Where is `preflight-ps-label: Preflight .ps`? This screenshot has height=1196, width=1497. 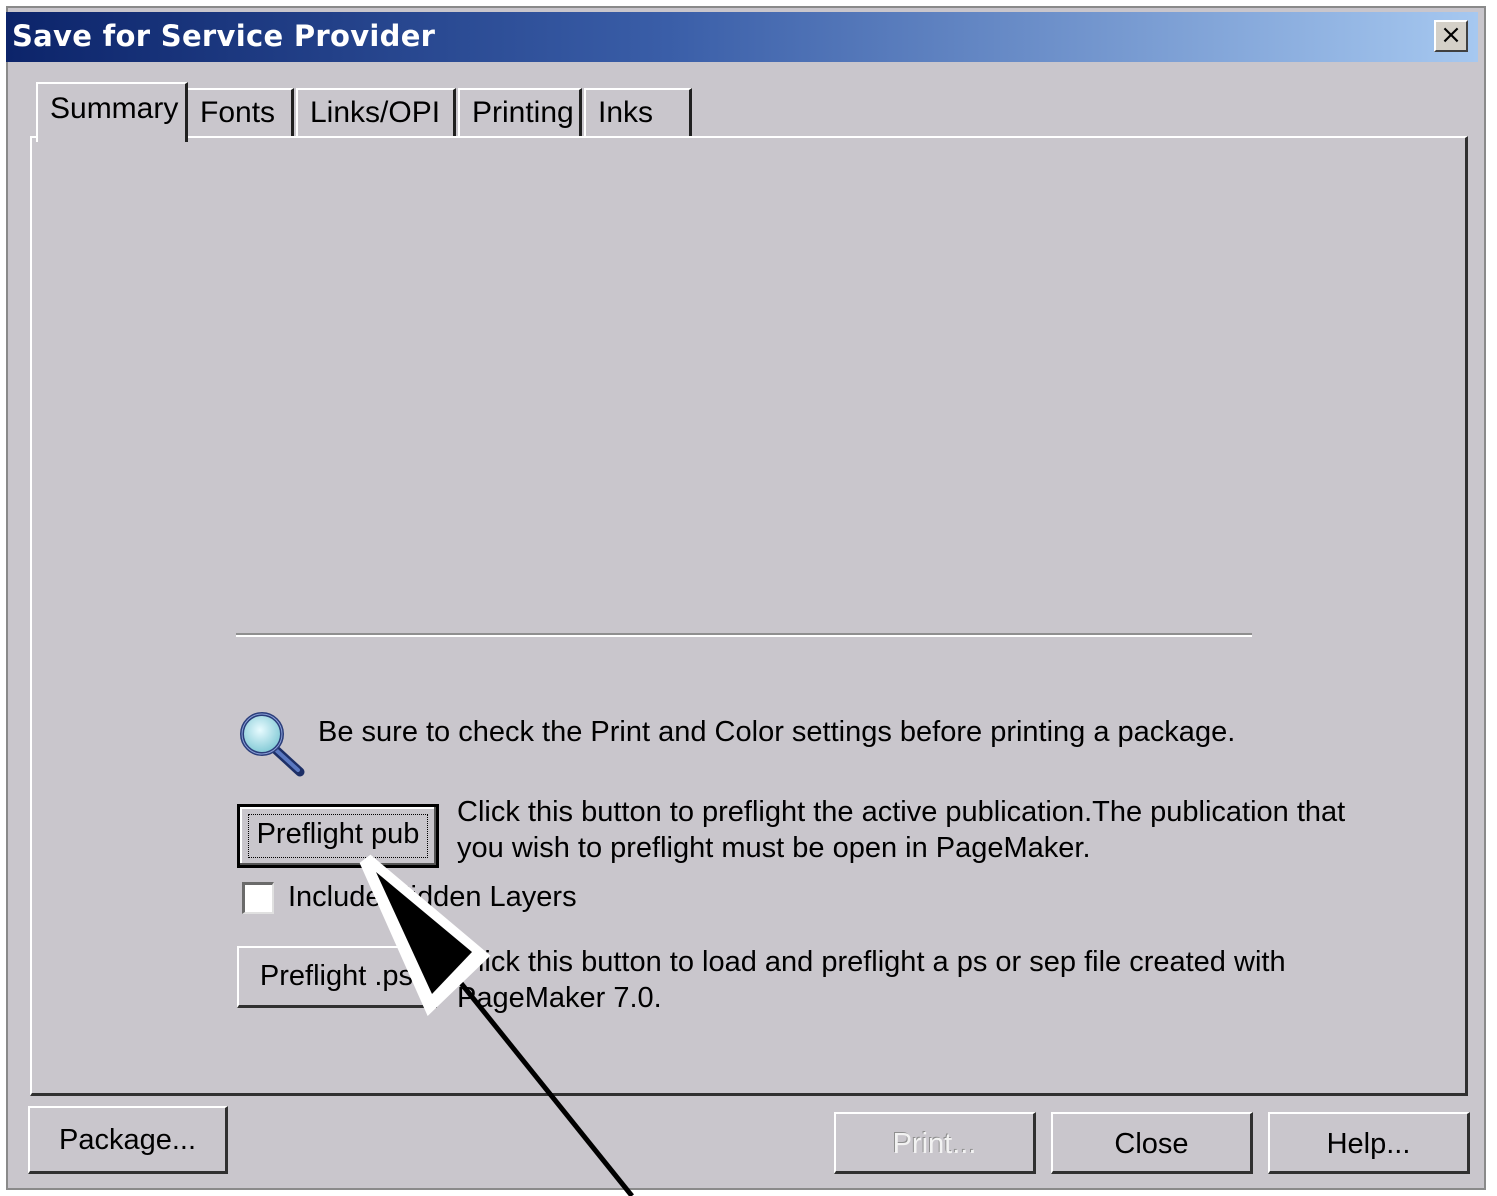 preflight-ps-label: Preflight .ps is located at coordinates (336, 976).